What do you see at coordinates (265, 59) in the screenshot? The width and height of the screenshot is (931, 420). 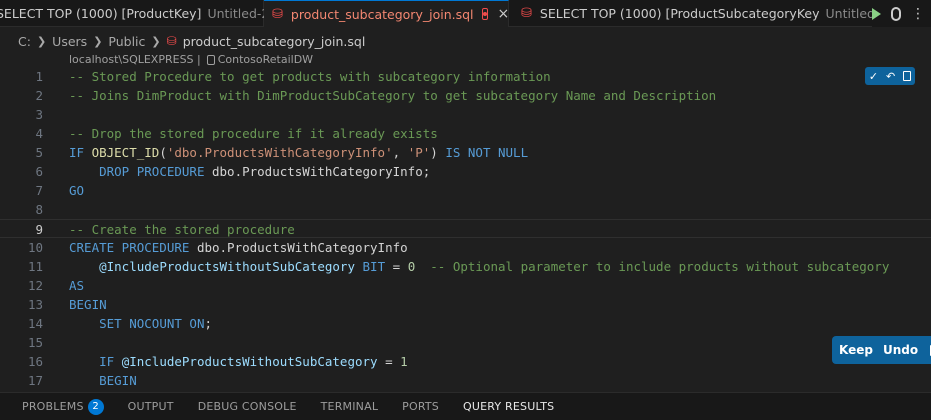 I see `database-name: ContosoRetailDW` at bounding box center [265, 59].